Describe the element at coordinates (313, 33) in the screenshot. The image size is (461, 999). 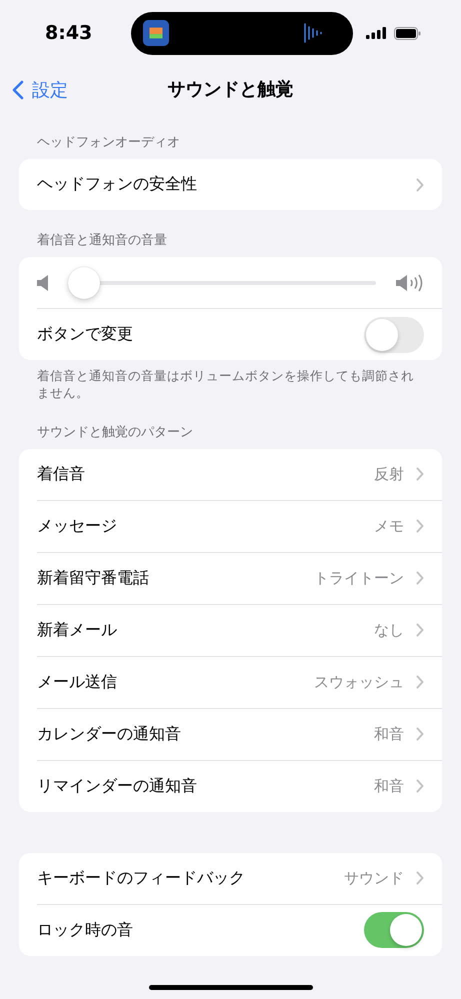
I see `waveform-icon` at that location.